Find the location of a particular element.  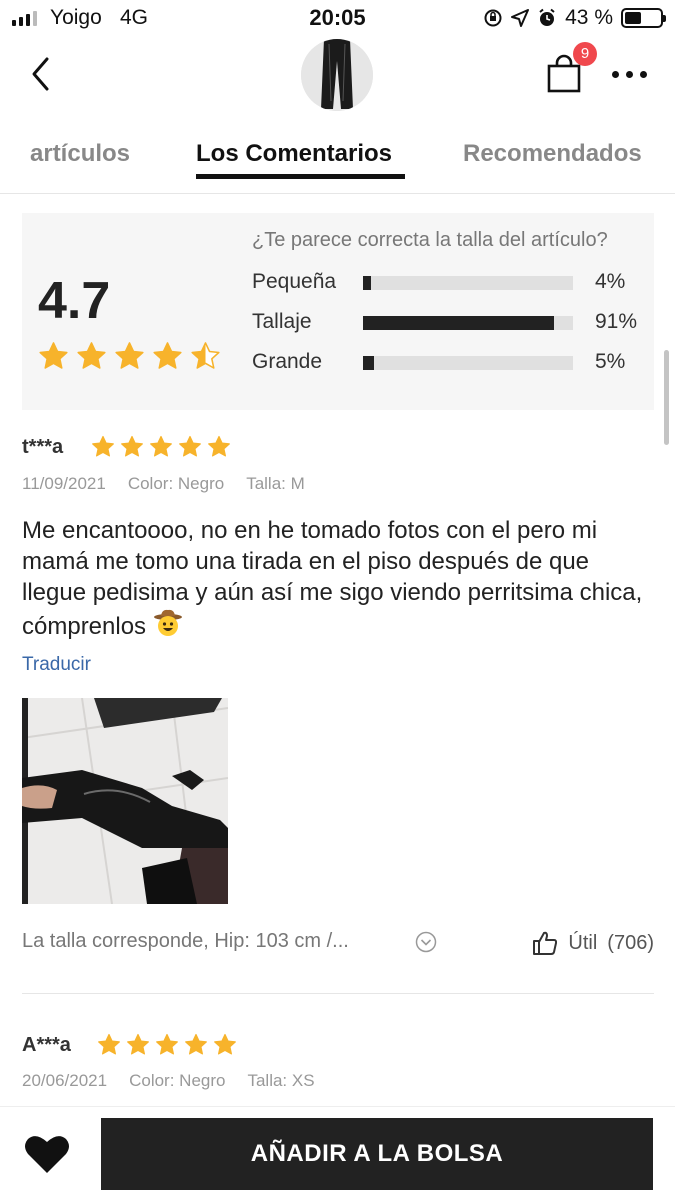

review-size: Talla: M is located at coordinates (275, 483).